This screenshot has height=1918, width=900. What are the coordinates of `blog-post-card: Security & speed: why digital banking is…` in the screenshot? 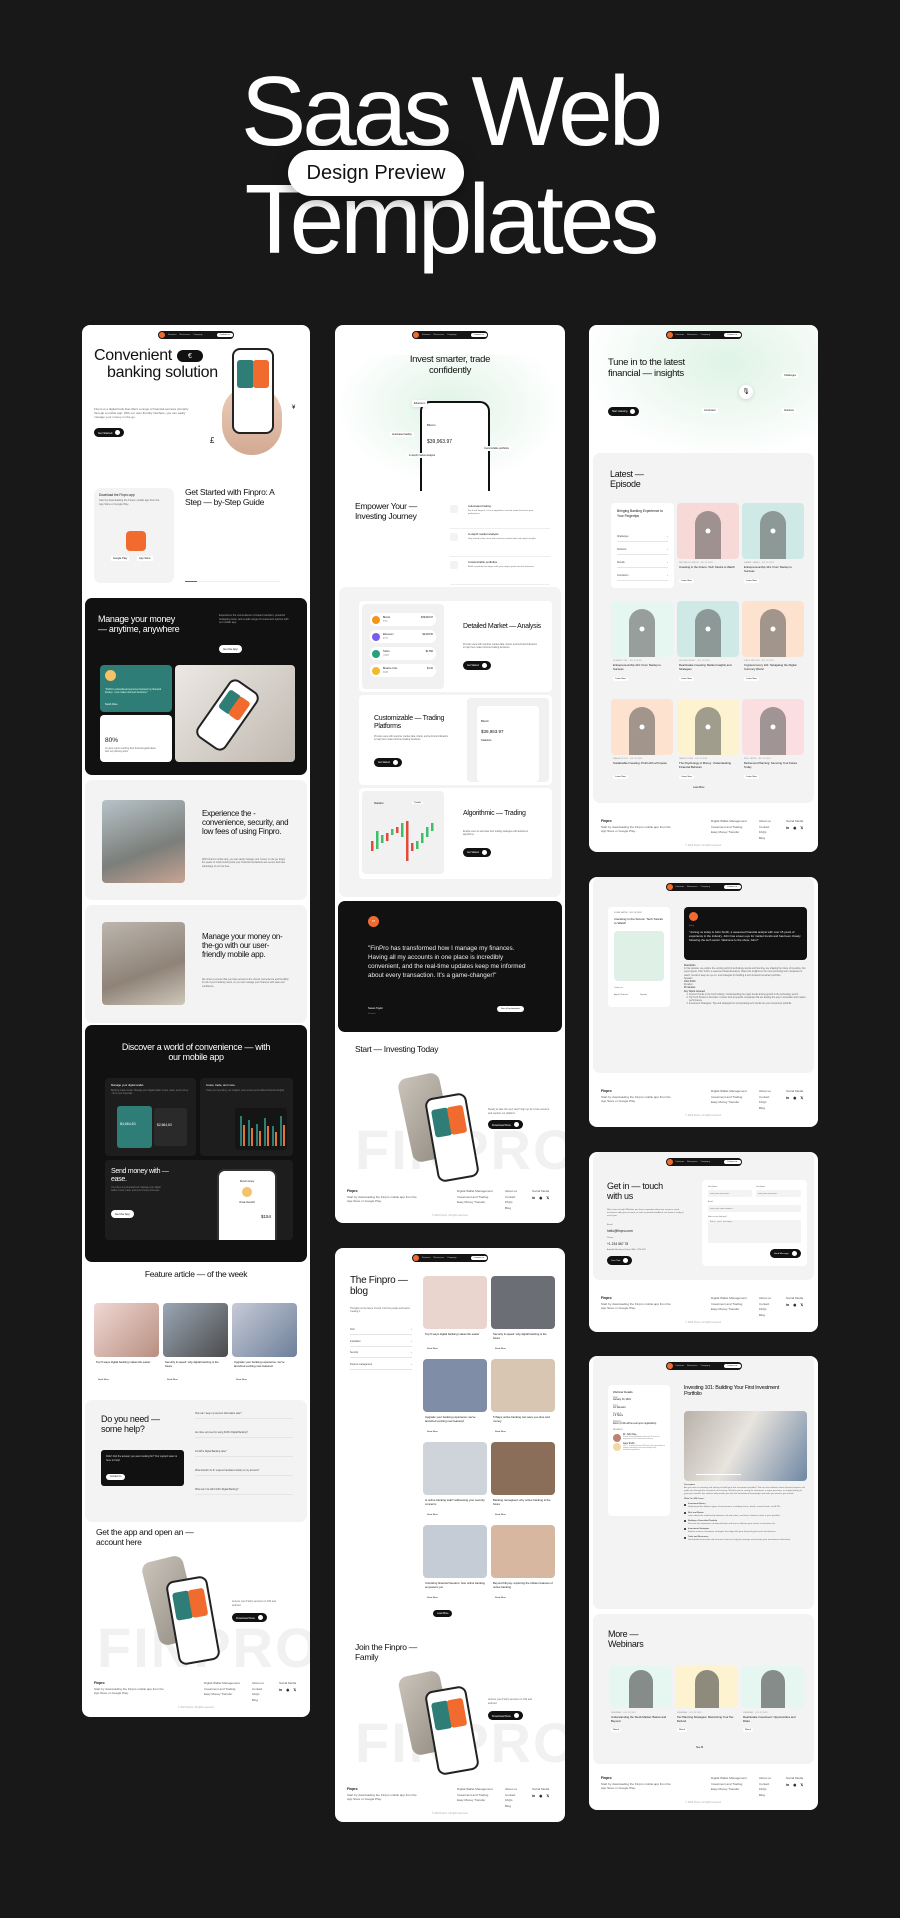 It's located at (523, 1316).